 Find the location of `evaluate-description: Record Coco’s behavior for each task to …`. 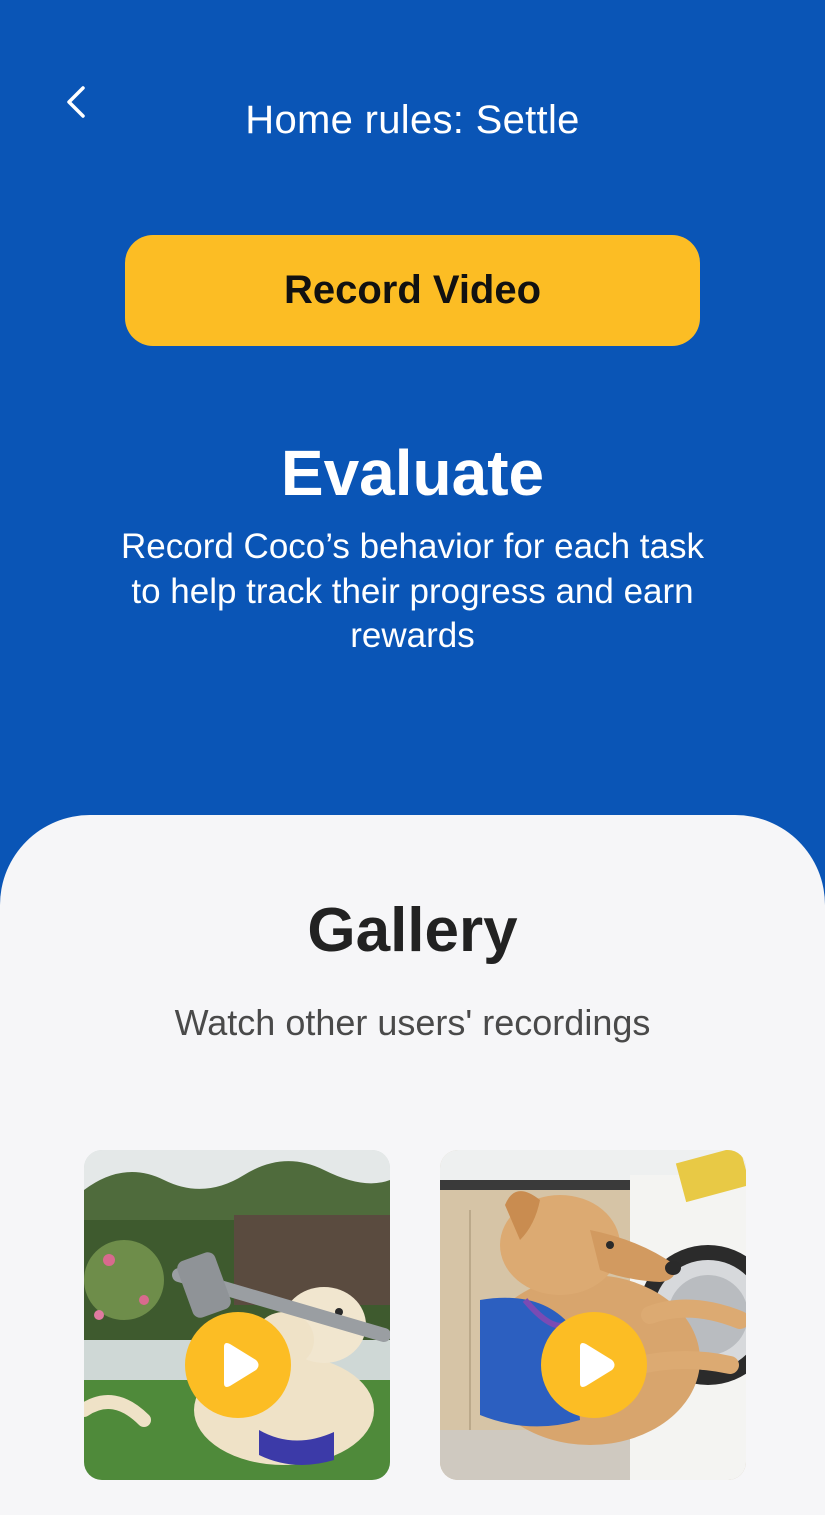

evaluate-description: Record Coco’s behavior for each task to … is located at coordinates (412, 591).